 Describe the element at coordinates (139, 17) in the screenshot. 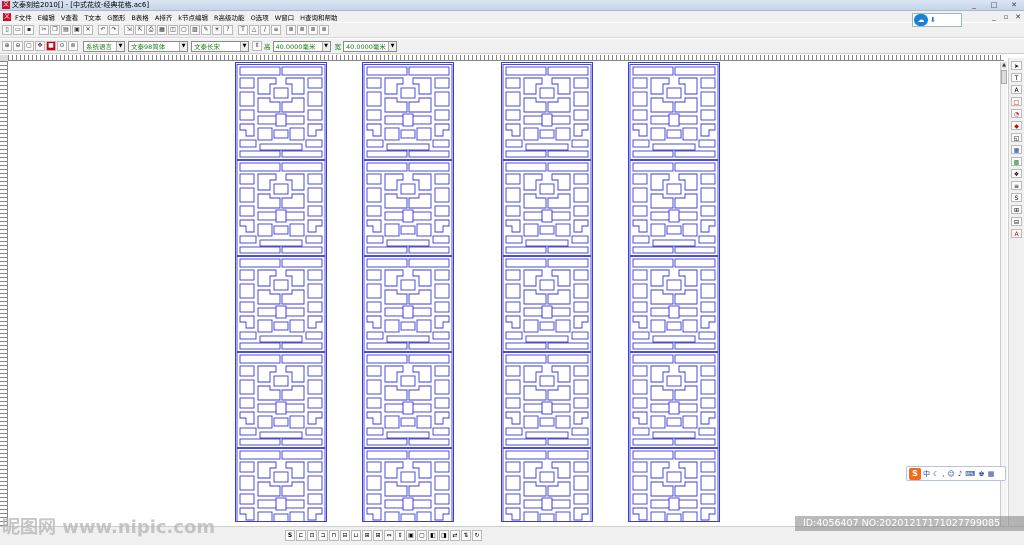

I see `menu-table: B表格` at that location.